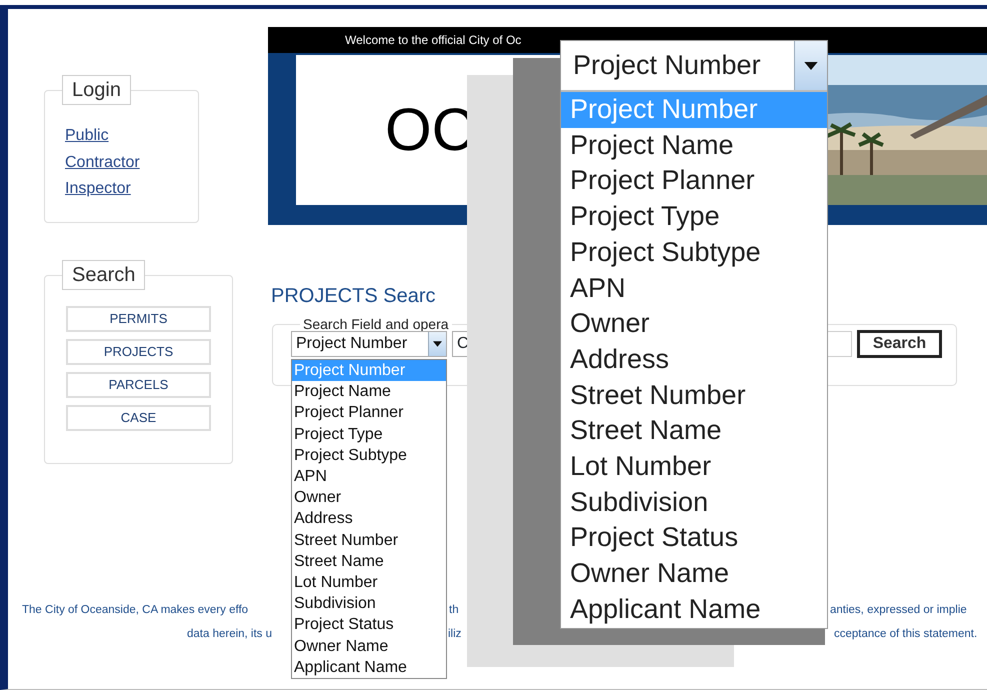  Describe the element at coordinates (455, 634) in the screenshot. I see `disclaimer-text: iliz` at that location.